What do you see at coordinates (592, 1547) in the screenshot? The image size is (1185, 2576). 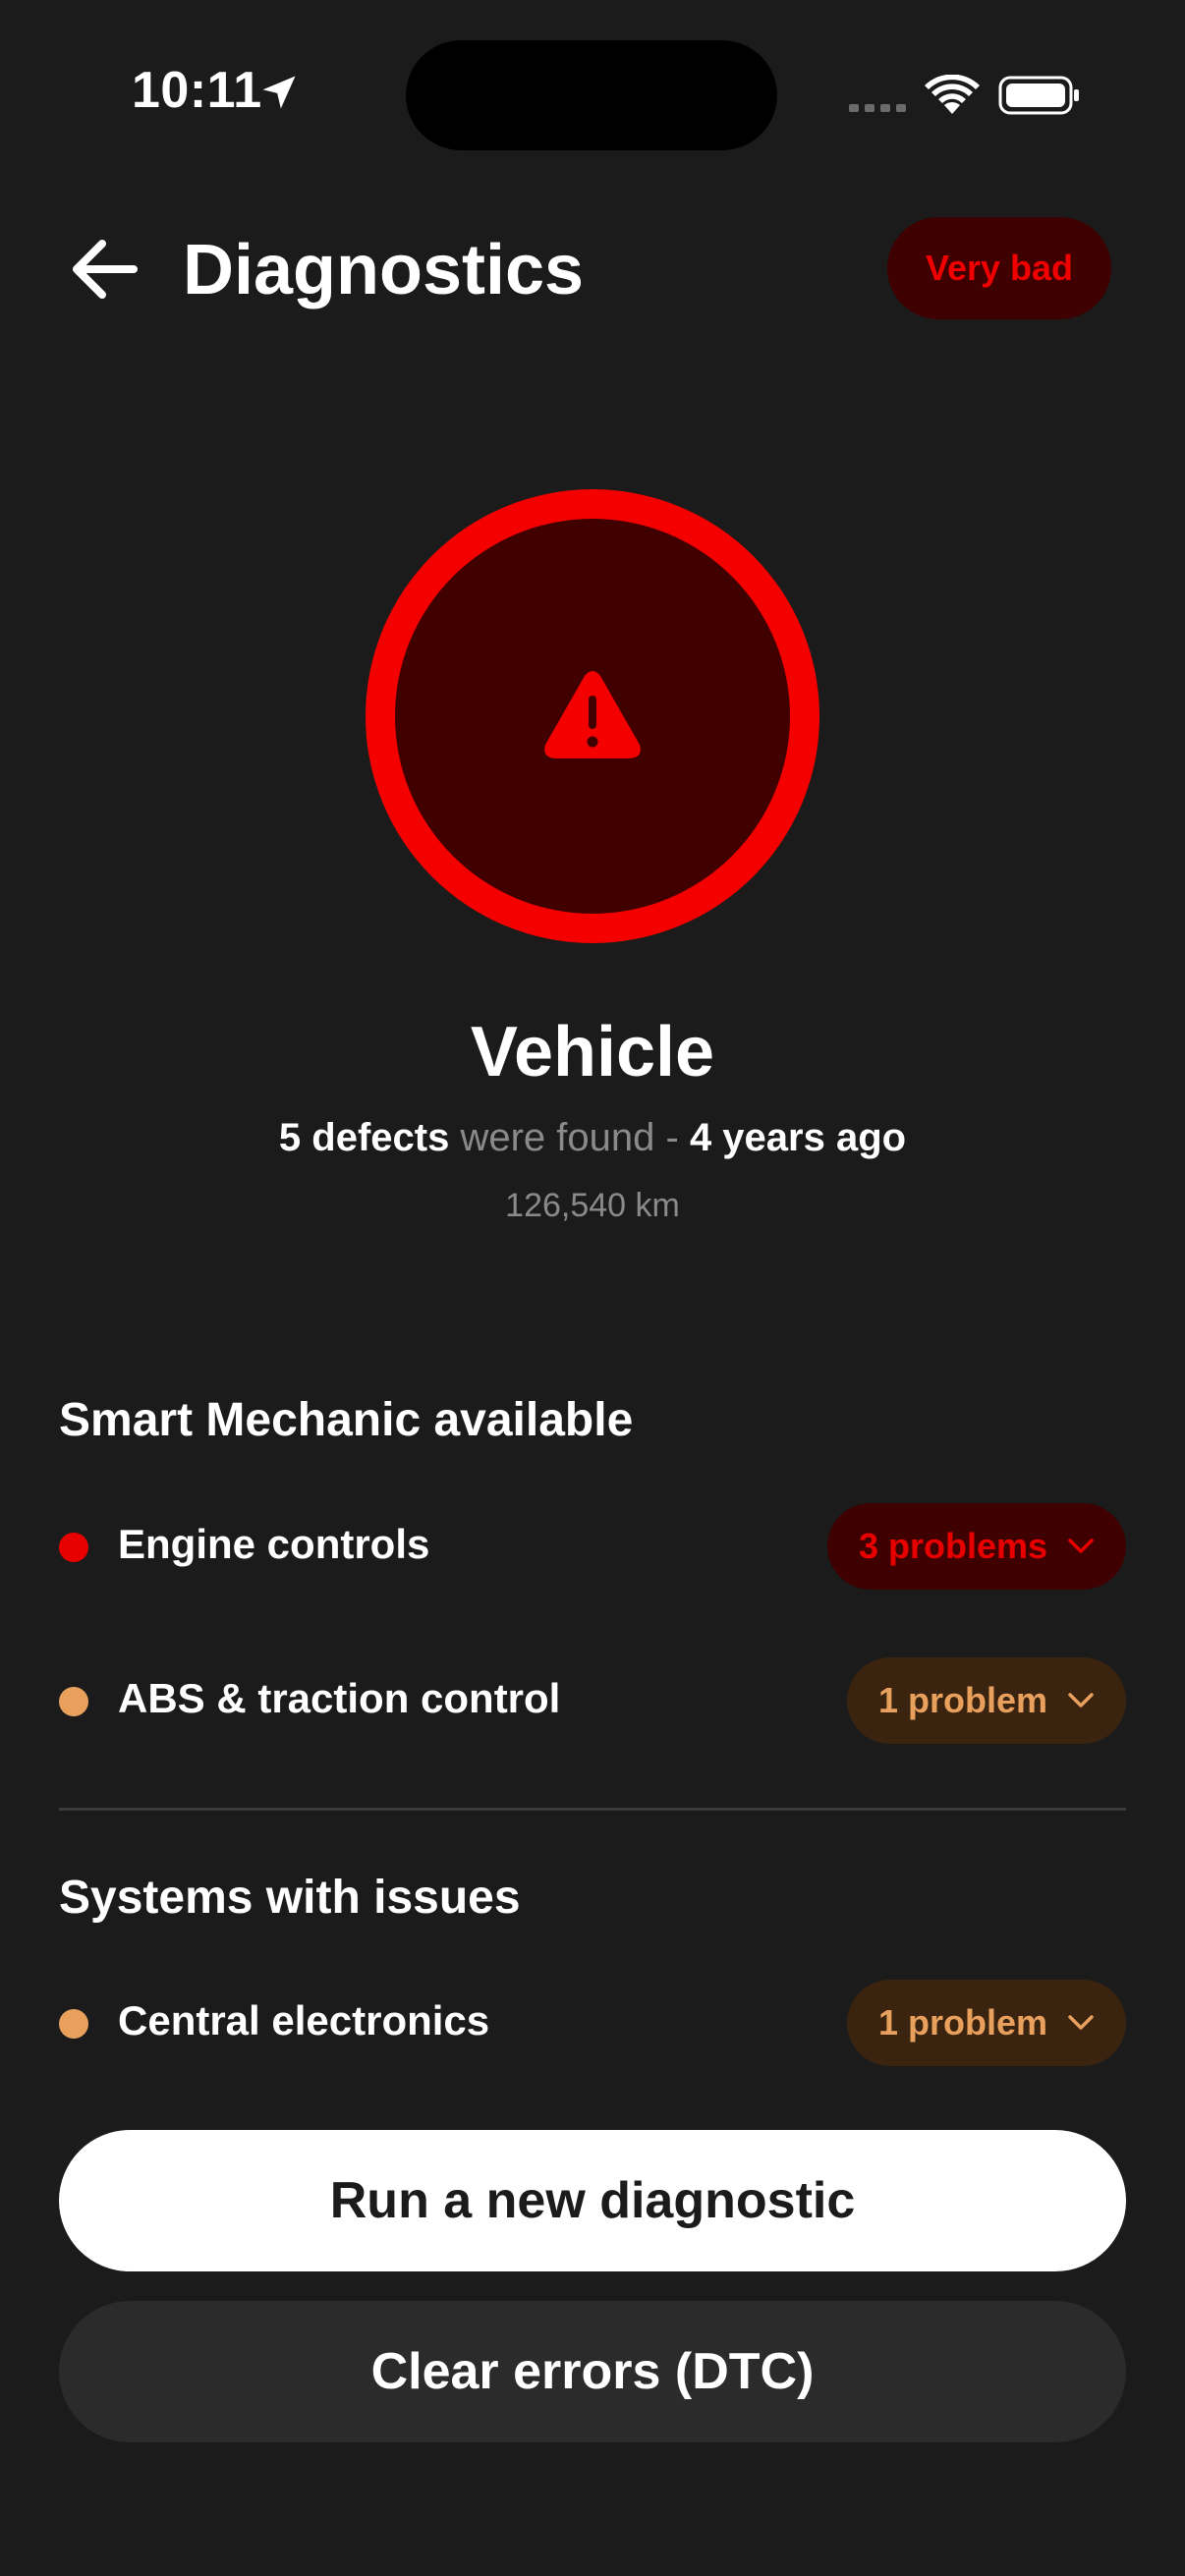 I see `list-item-engine-controls: Engine controls 3 problems` at bounding box center [592, 1547].